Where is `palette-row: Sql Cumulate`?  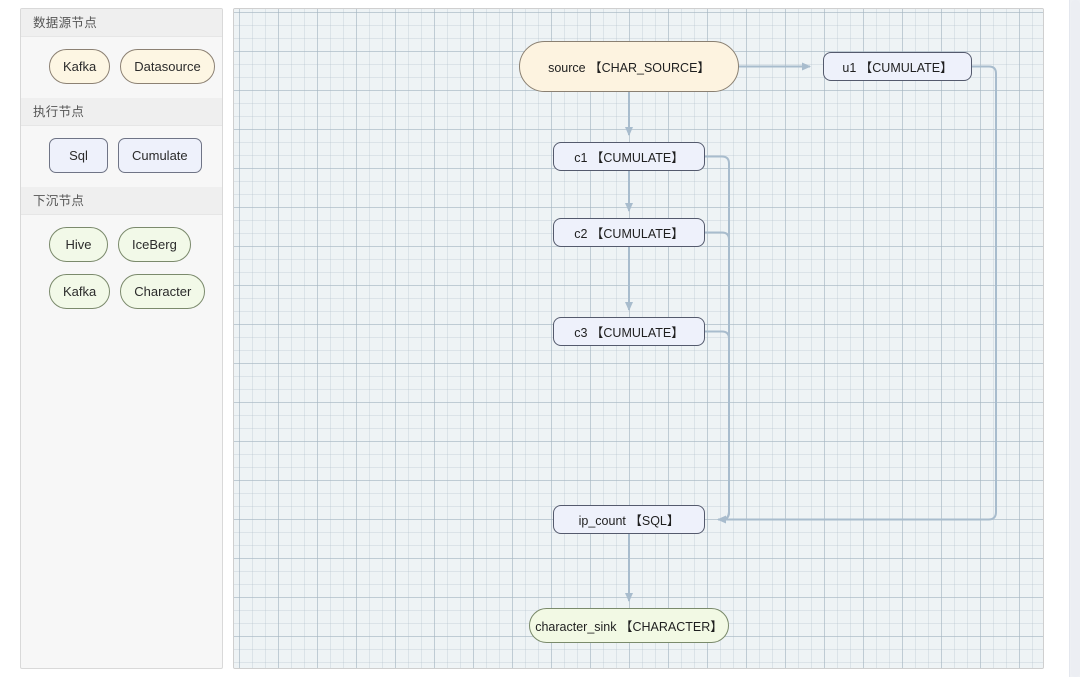 palette-row: Sql Cumulate is located at coordinates (121, 155).